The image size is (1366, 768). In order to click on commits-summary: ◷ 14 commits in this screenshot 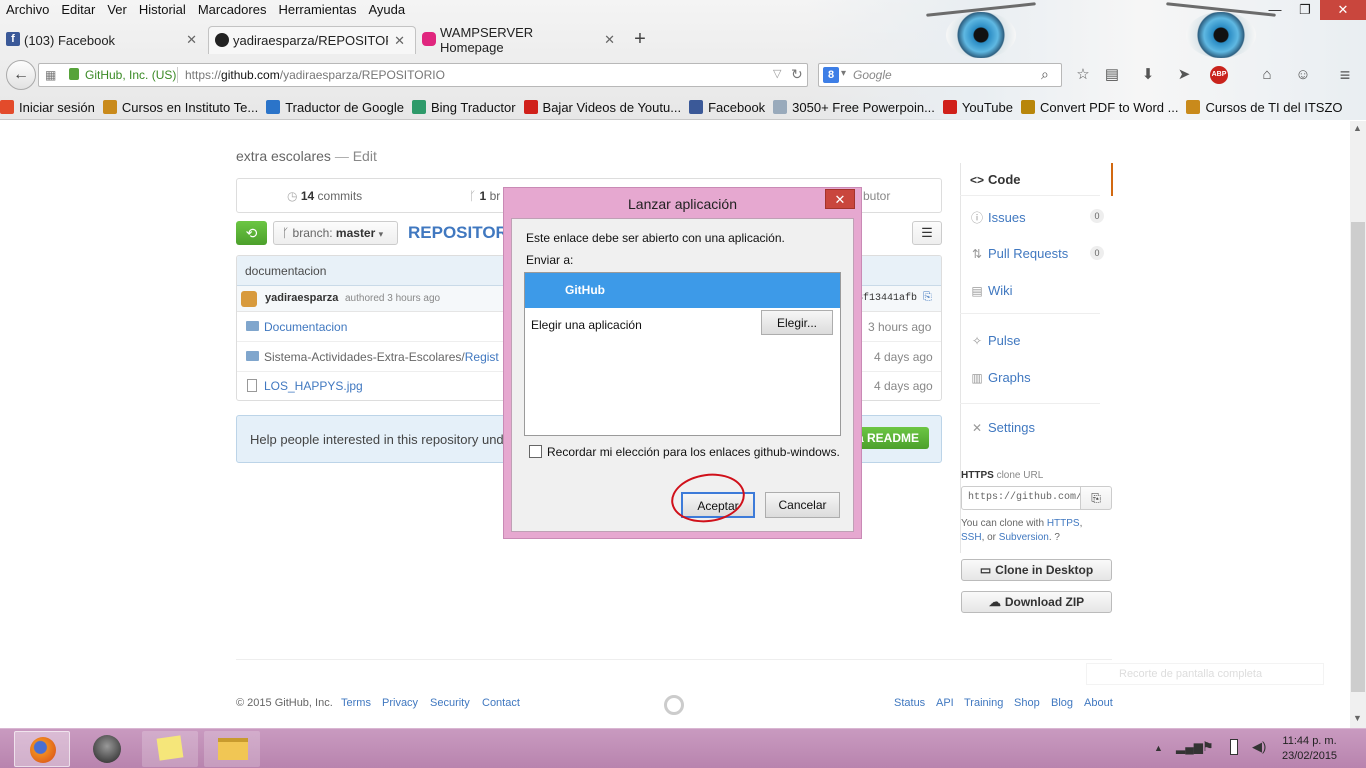, I will do `click(324, 196)`.